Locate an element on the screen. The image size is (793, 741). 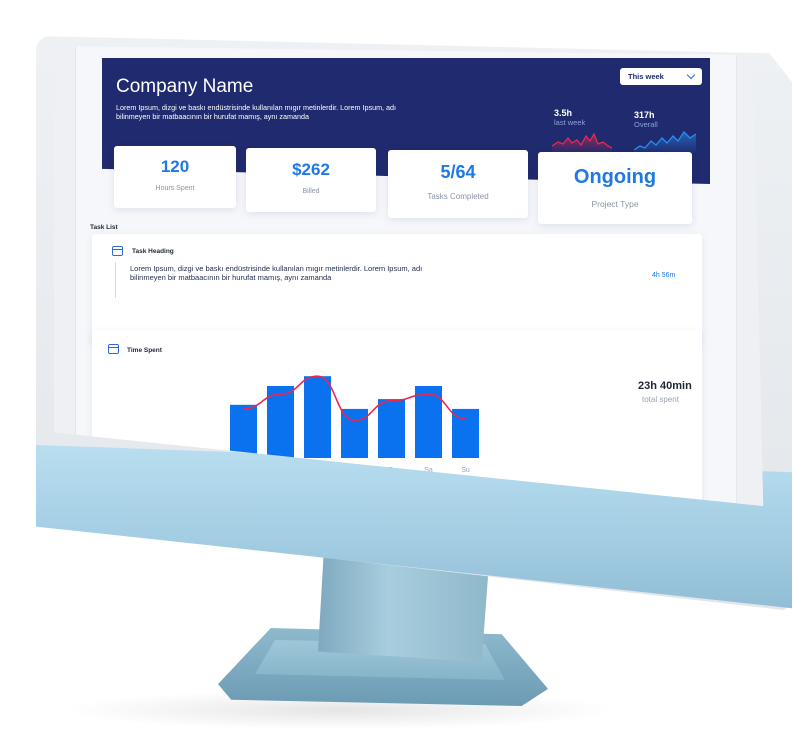
x-tick-label: Su is located at coordinates (465, 470).